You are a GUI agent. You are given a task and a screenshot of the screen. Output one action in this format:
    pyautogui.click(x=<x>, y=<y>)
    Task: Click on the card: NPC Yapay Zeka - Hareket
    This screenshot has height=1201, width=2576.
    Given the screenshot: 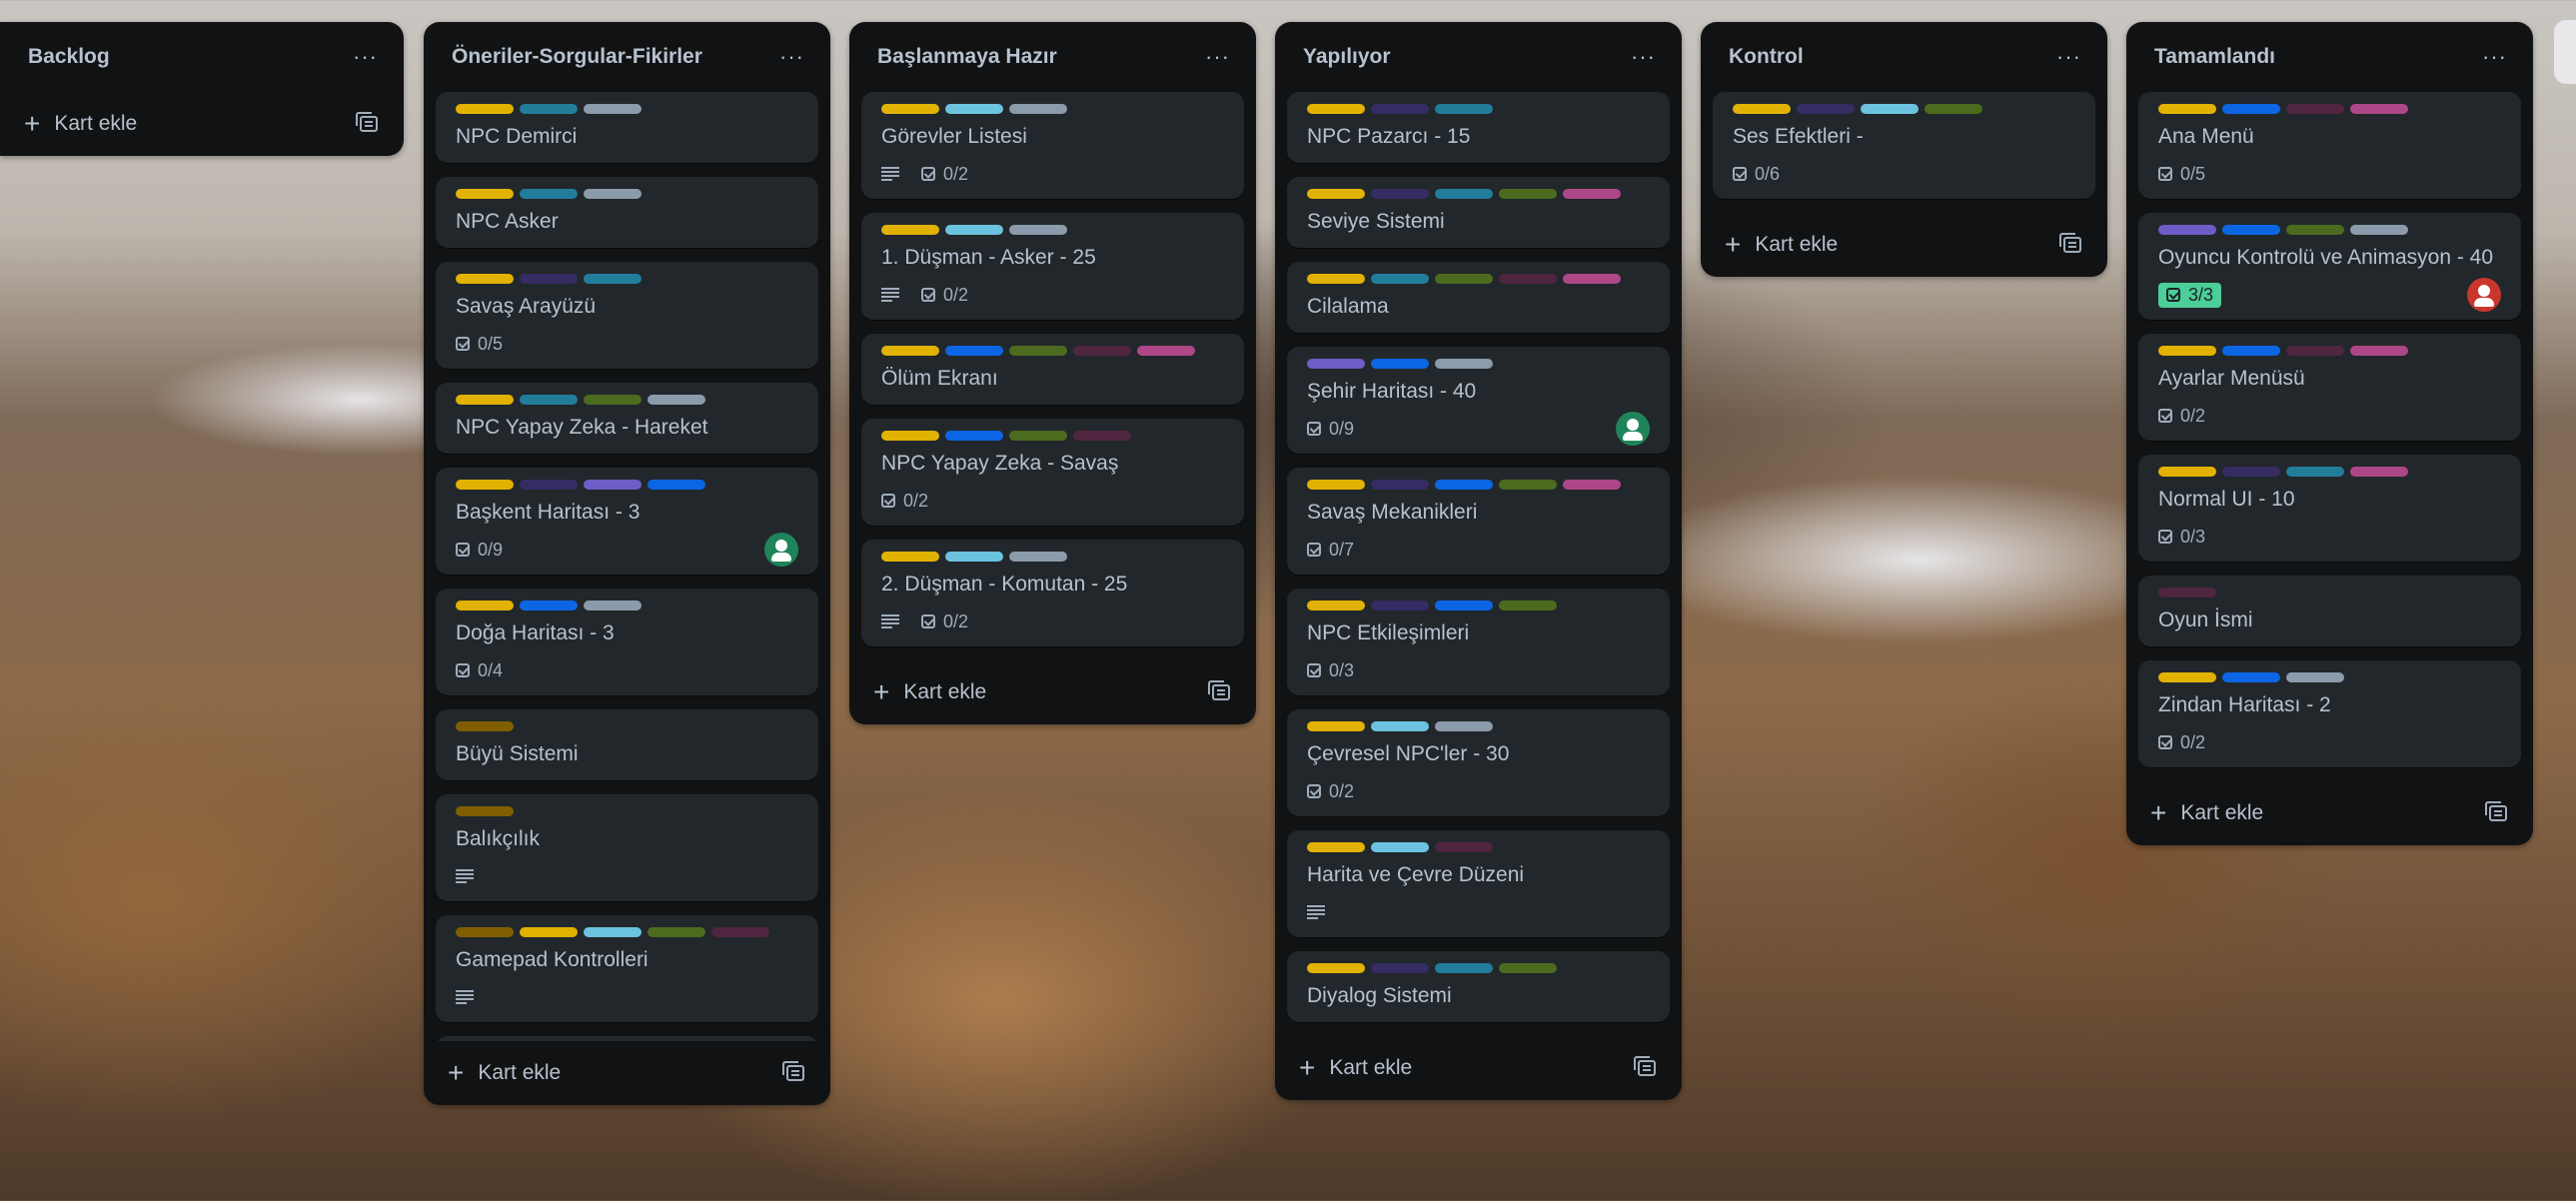 What is the action you would take?
    pyautogui.click(x=627, y=418)
    